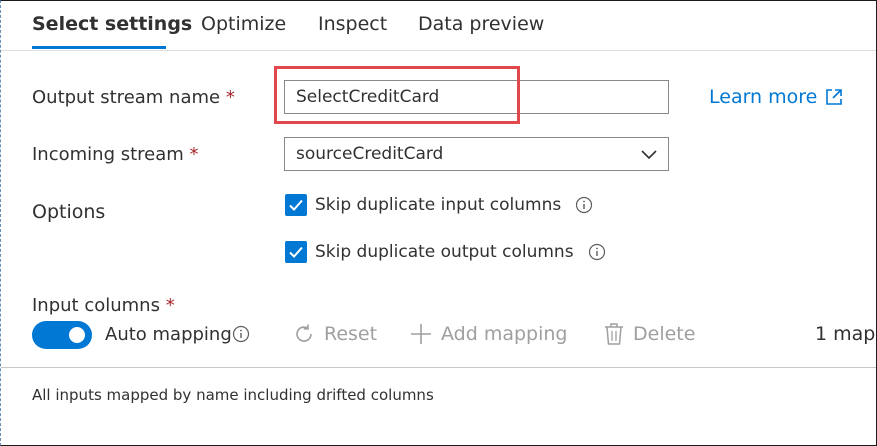 The image size is (877, 446). Describe the element at coordinates (112, 24) in the screenshot. I see `tab-select-settings: Select settings` at that location.